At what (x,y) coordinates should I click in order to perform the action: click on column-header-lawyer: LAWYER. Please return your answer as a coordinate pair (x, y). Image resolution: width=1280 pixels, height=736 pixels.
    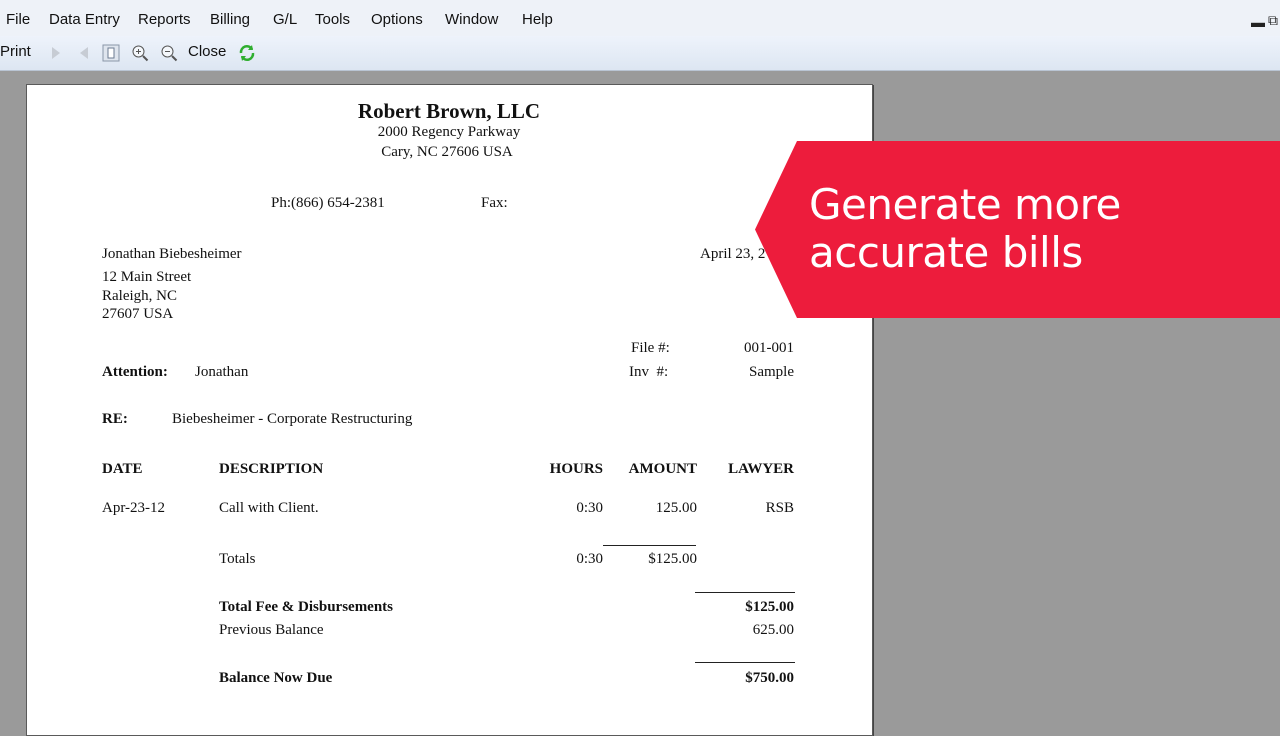
    Looking at the image, I should click on (761, 469).